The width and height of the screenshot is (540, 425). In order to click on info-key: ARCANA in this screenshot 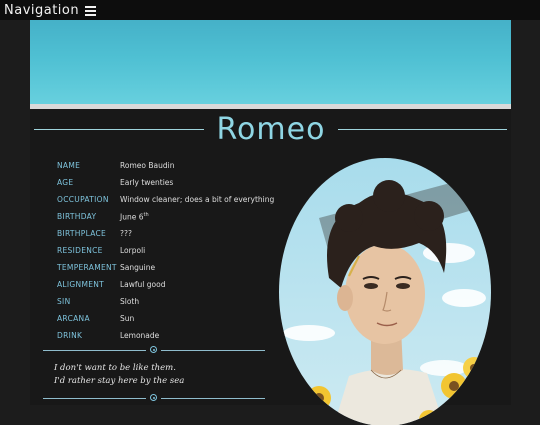, I will do `click(73, 318)`.